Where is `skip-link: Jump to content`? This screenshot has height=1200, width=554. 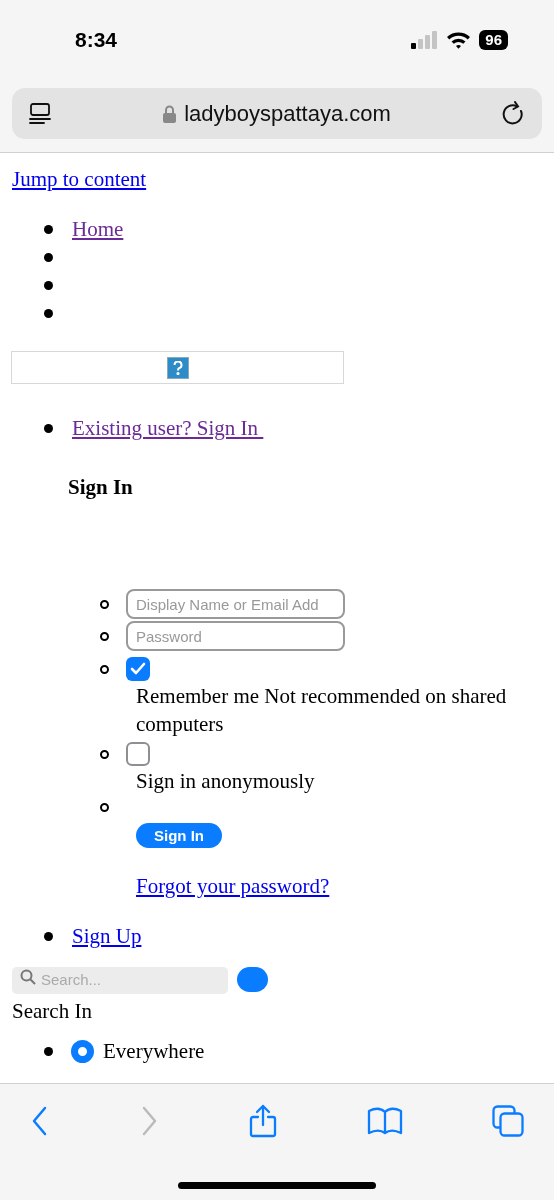 skip-link: Jump to content is located at coordinates (79, 179).